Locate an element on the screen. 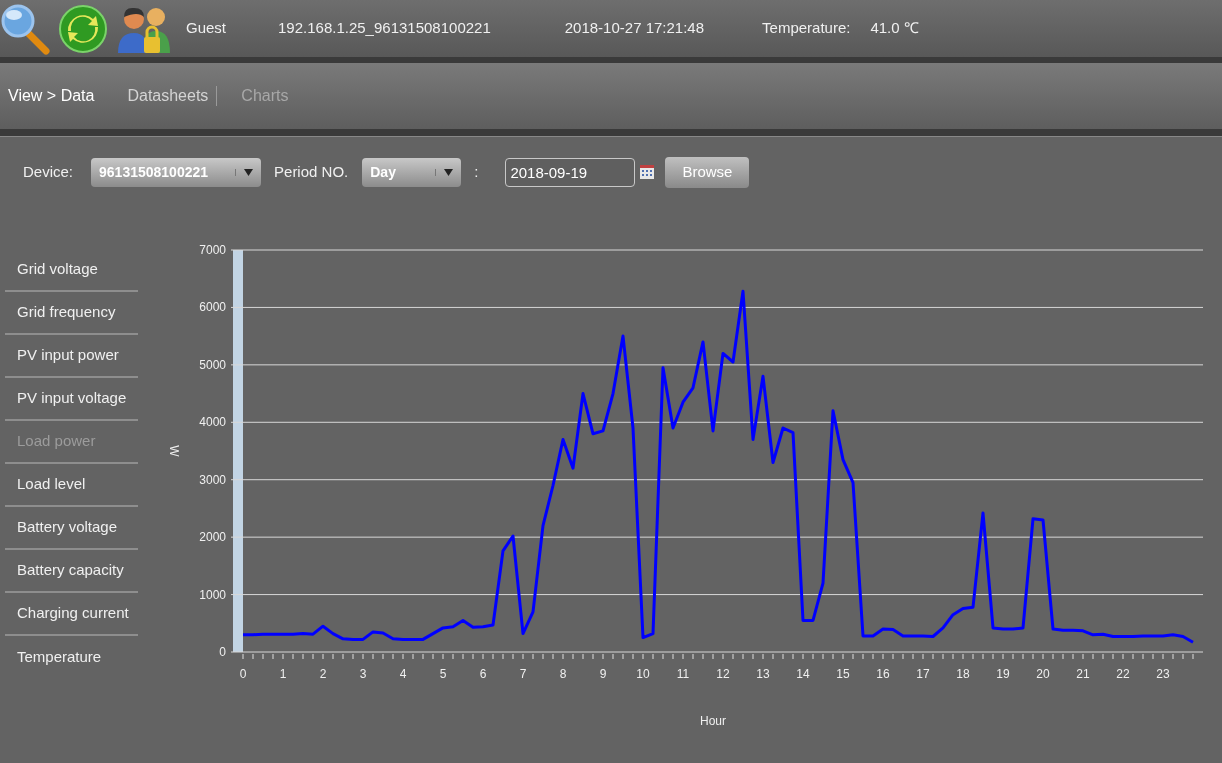 Image resolution: width=1222 pixels, height=763 pixels. x-tick-label: 15 is located at coordinates (843, 674).